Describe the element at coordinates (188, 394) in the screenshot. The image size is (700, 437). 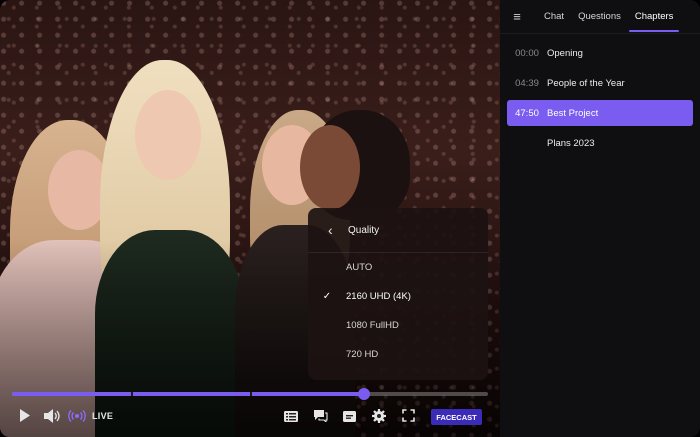
I see `progress-fill` at that location.